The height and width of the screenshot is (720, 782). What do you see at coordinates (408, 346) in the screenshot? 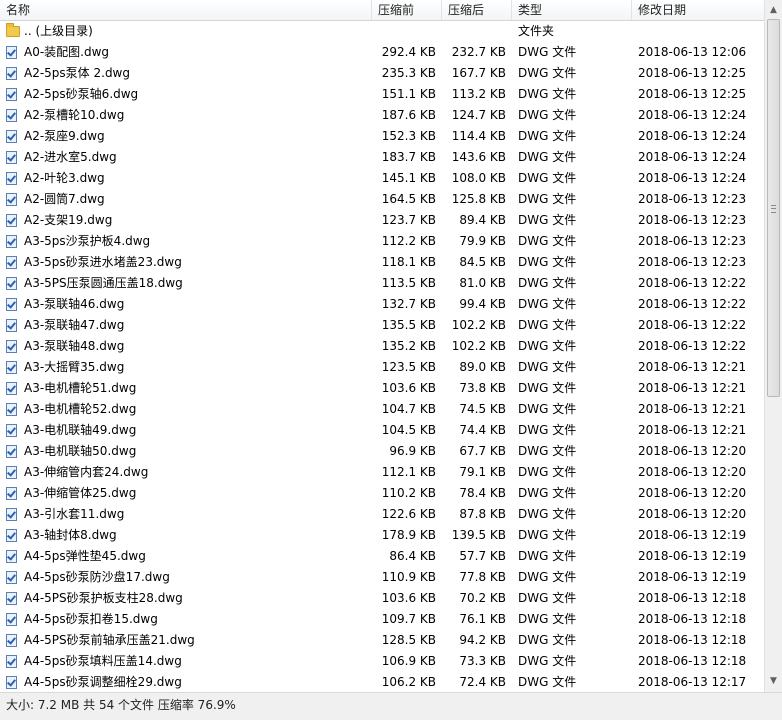
I see `file-size-before: 135.2 KB` at bounding box center [408, 346].